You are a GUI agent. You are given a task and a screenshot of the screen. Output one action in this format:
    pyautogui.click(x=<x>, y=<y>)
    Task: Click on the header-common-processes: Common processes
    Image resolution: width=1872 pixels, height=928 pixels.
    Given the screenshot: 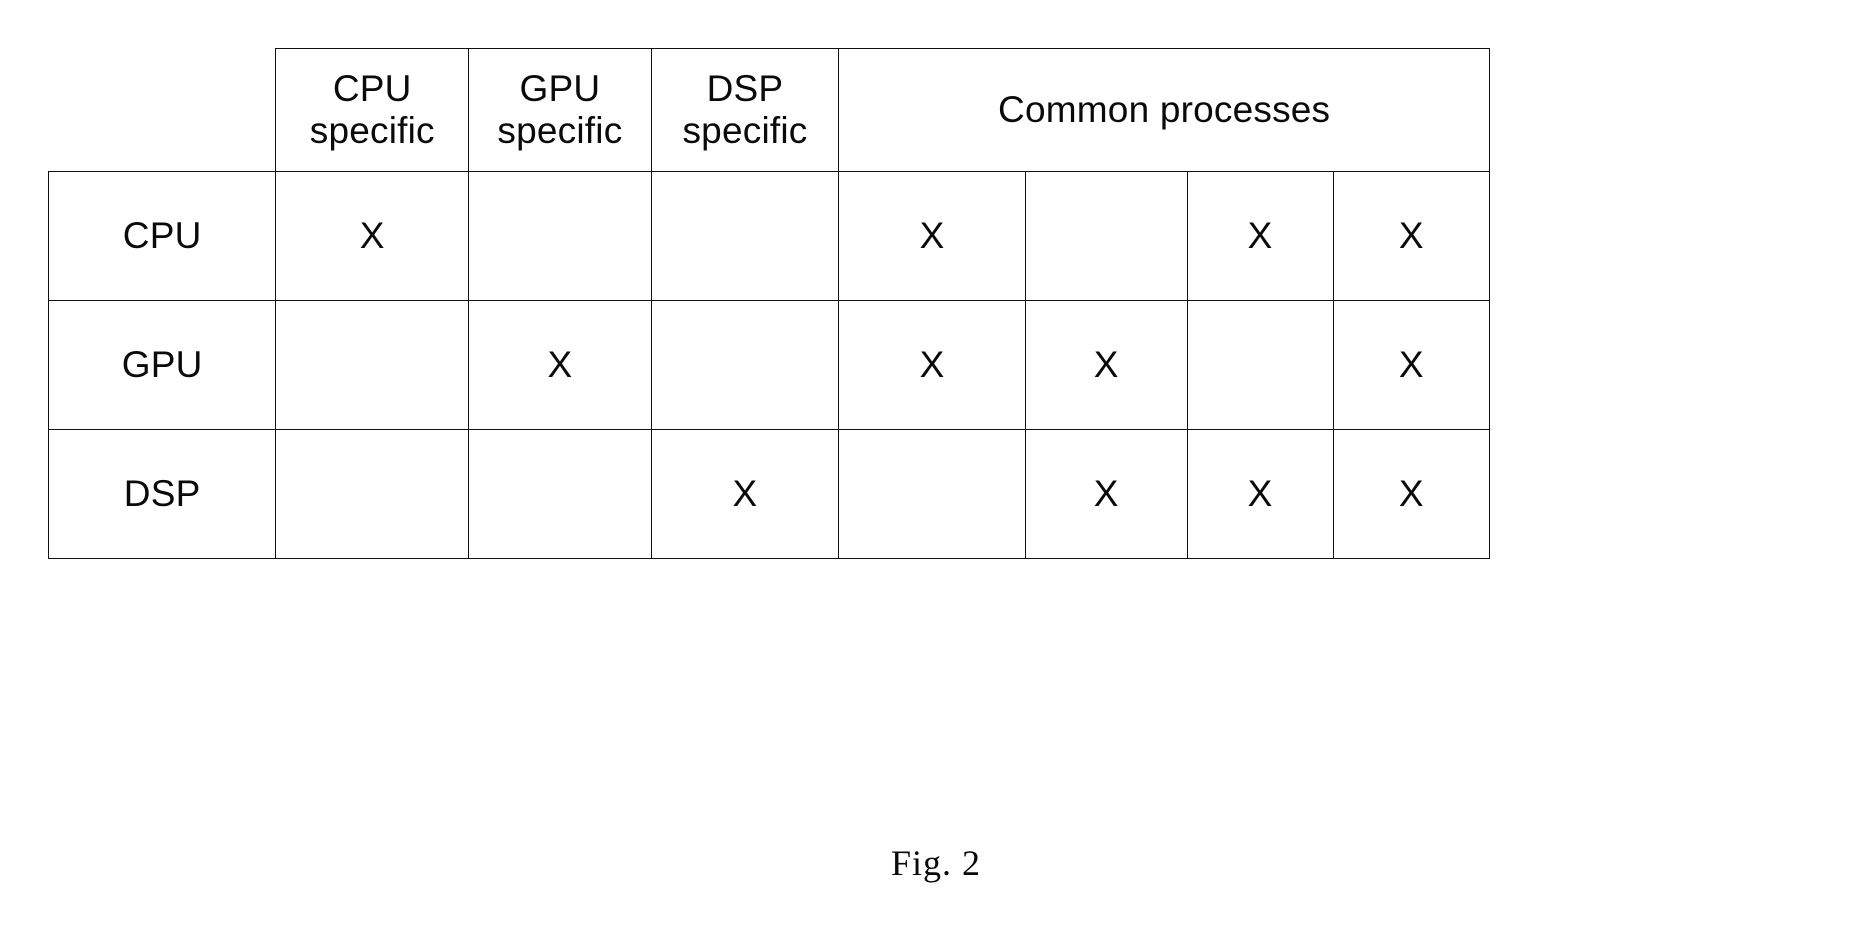 What is the action you would take?
    pyautogui.click(x=1164, y=110)
    